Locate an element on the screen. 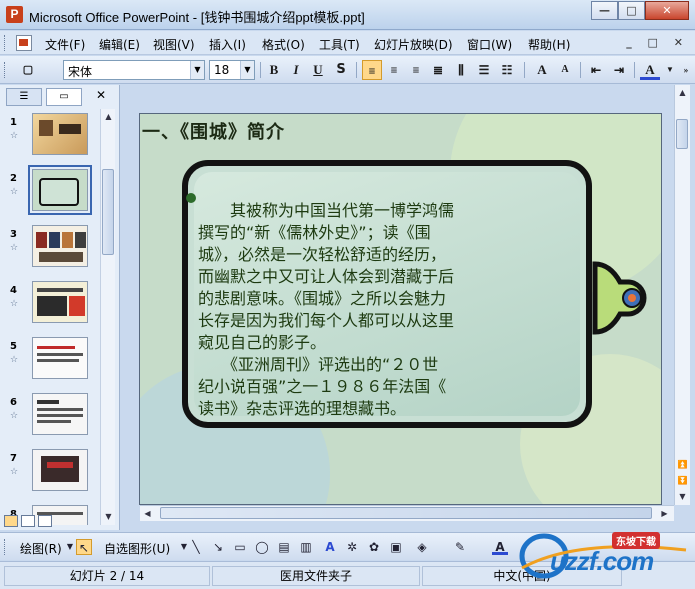 This screenshot has width=695, height=589. font-name-combo: 宋体 ▼ is located at coordinates (134, 70).